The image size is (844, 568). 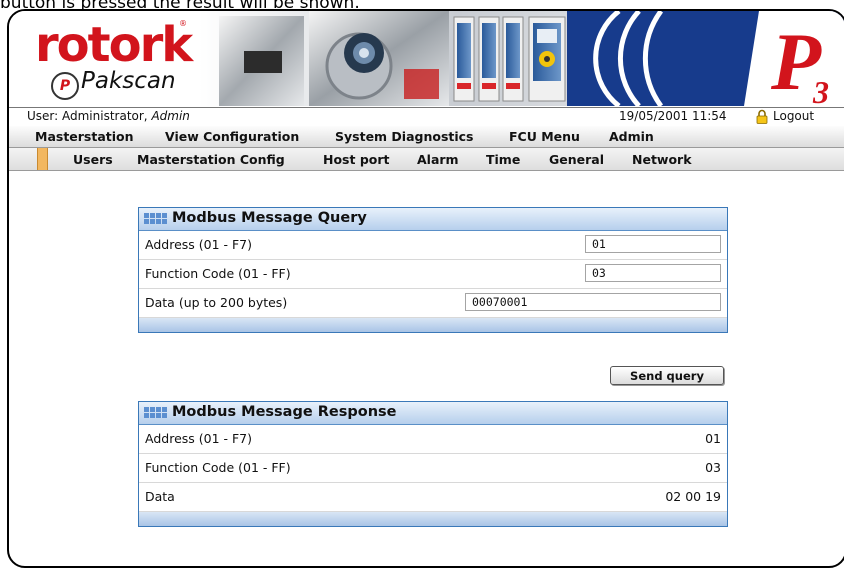 What do you see at coordinates (232, 136) in the screenshot?
I see `menu-view-configuration: View Configuration` at bounding box center [232, 136].